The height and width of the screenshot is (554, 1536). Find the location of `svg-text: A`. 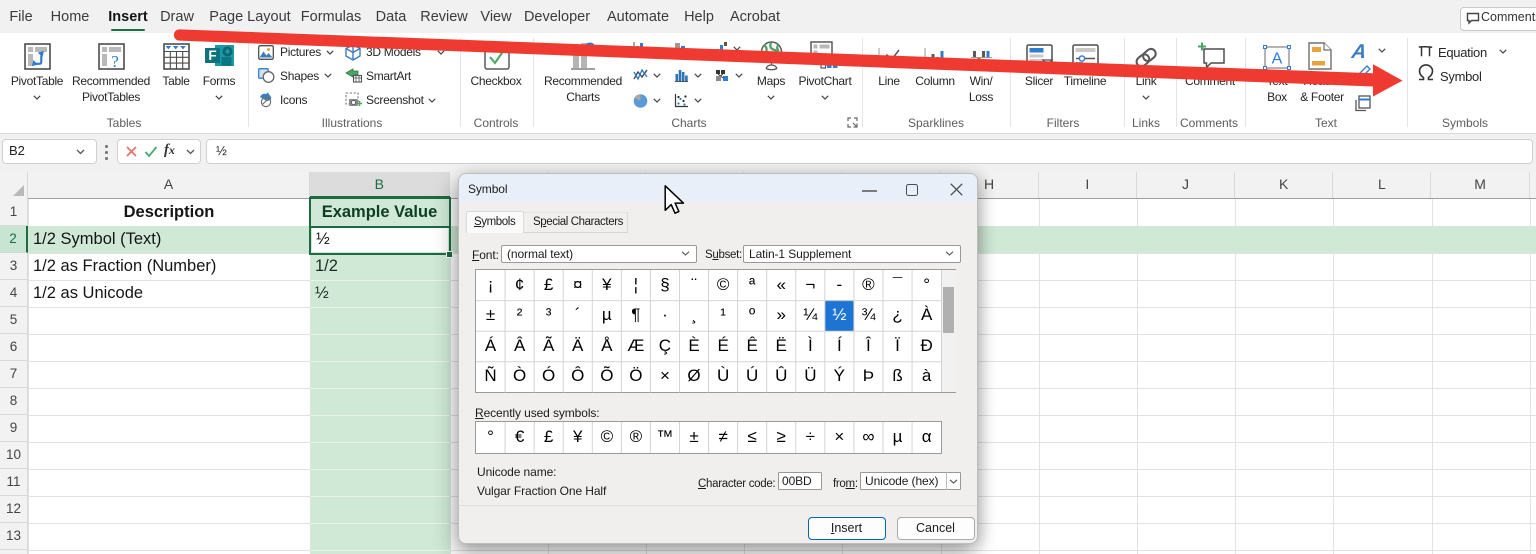

svg-text: A is located at coordinates (1277, 59).